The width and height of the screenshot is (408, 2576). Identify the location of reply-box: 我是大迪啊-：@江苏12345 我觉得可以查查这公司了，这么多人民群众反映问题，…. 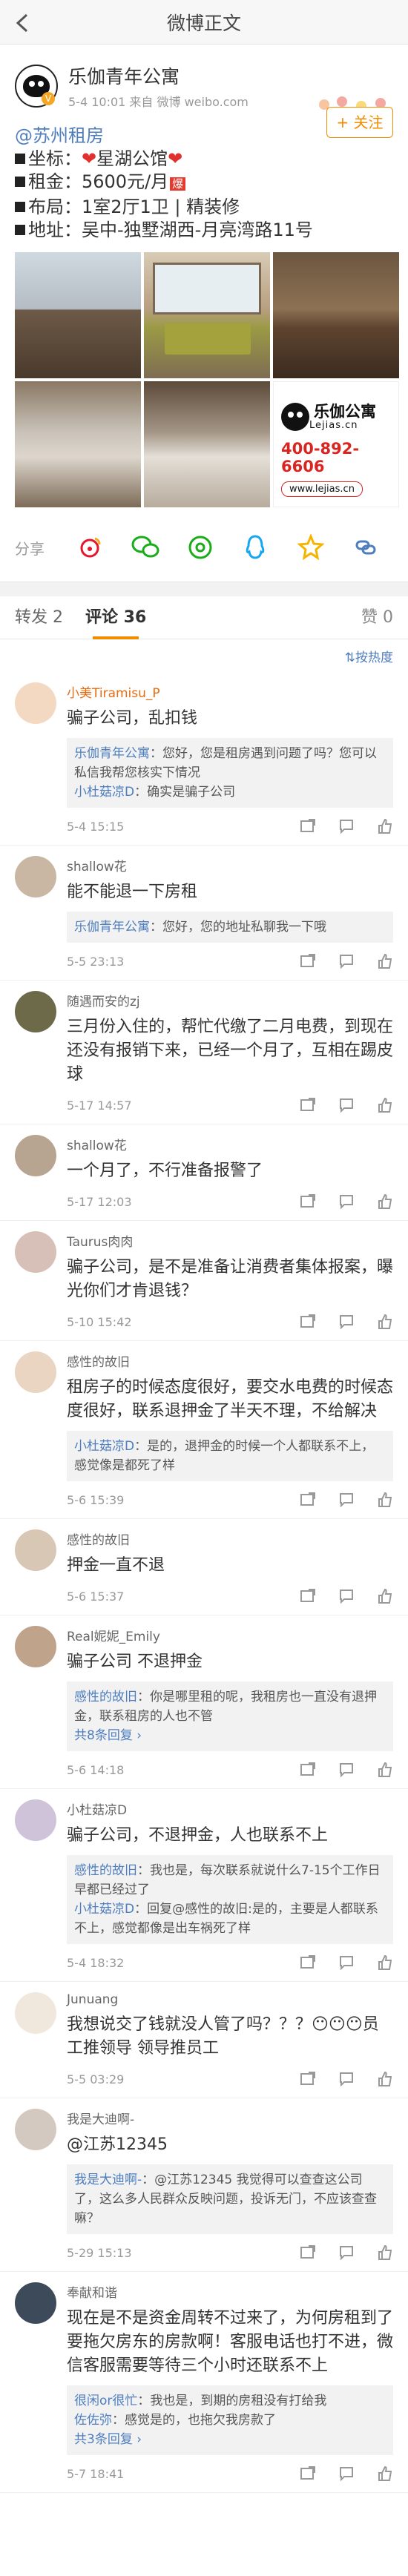
(230, 2199).